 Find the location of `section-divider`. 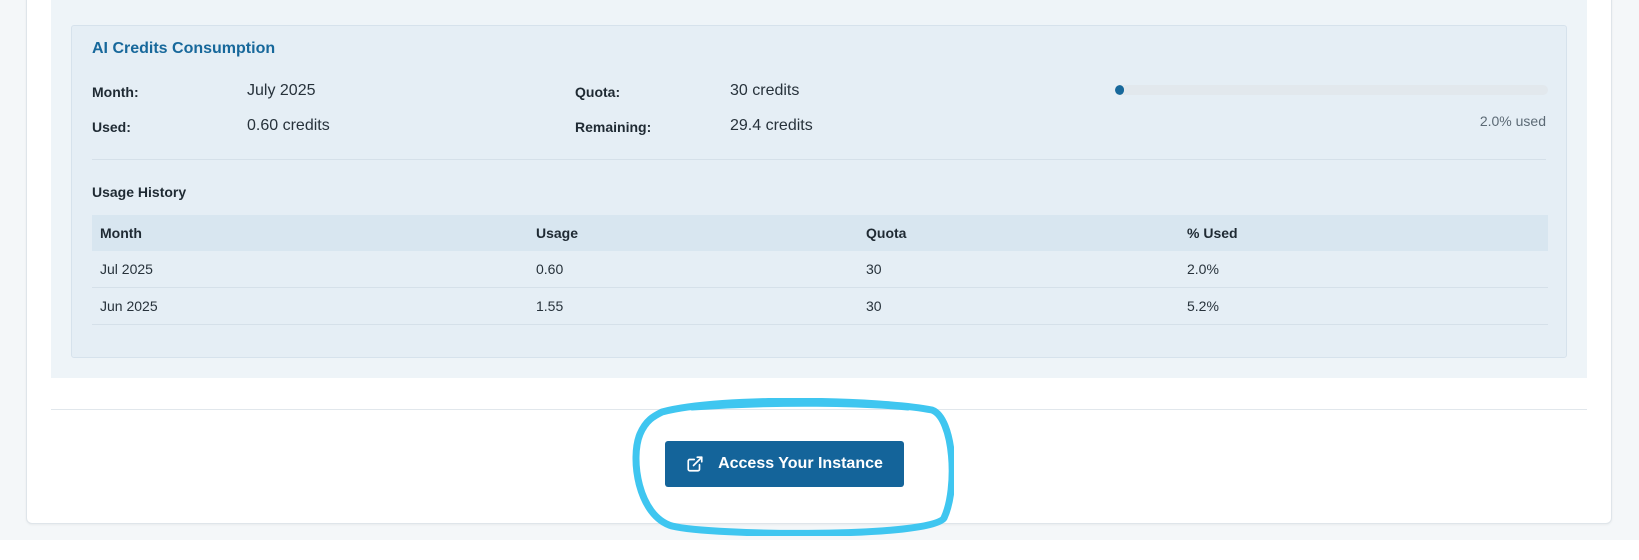

section-divider is located at coordinates (819, 159).